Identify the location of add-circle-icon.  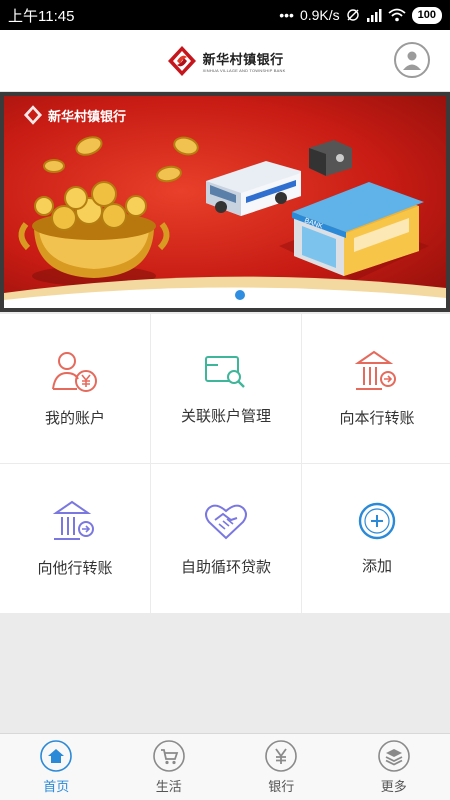
(377, 521).